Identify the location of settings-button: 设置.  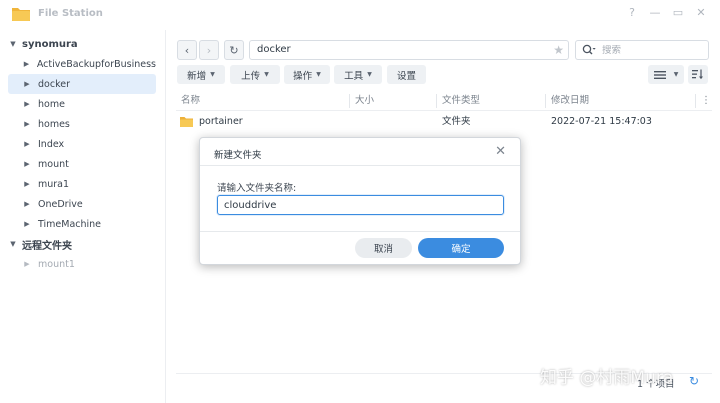
(406, 74).